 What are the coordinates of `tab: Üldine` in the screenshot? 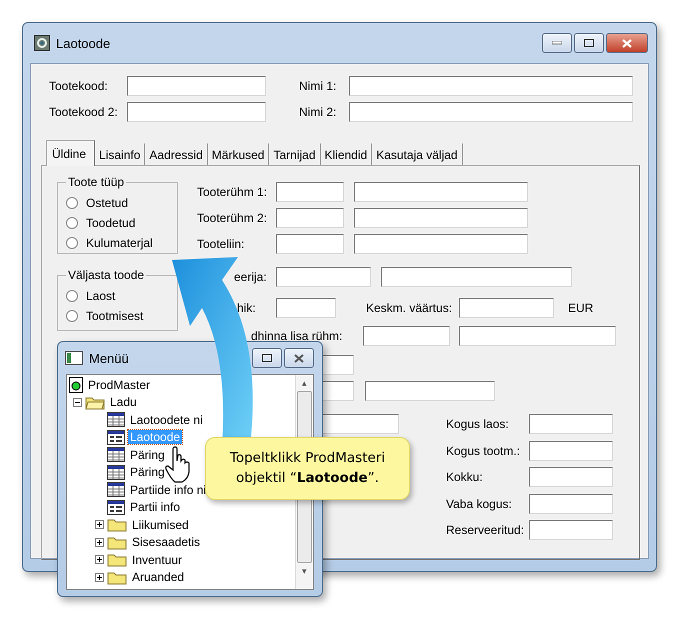 It's located at (71, 153).